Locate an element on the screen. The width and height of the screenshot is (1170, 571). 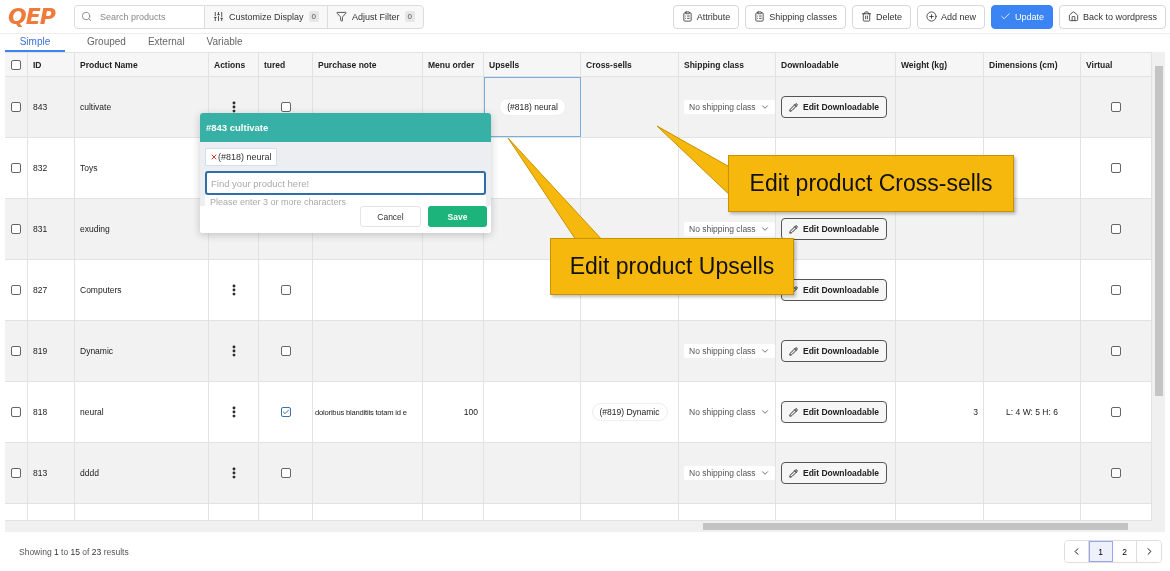
name-cell: dddd is located at coordinates (89, 473).